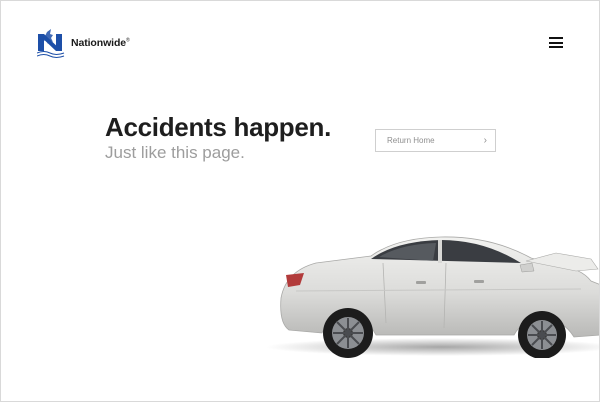  What do you see at coordinates (542, 334) in the screenshot?
I see `car-front-wheel` at bounding box center [542, 334].